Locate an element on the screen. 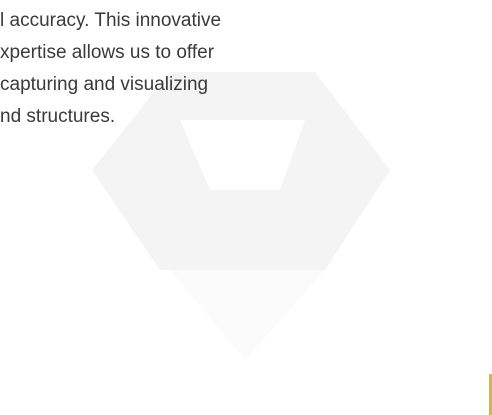 The width and height of the screenshot is (492, 415). watermark-lower-shape is located at coordinates (247, 315).